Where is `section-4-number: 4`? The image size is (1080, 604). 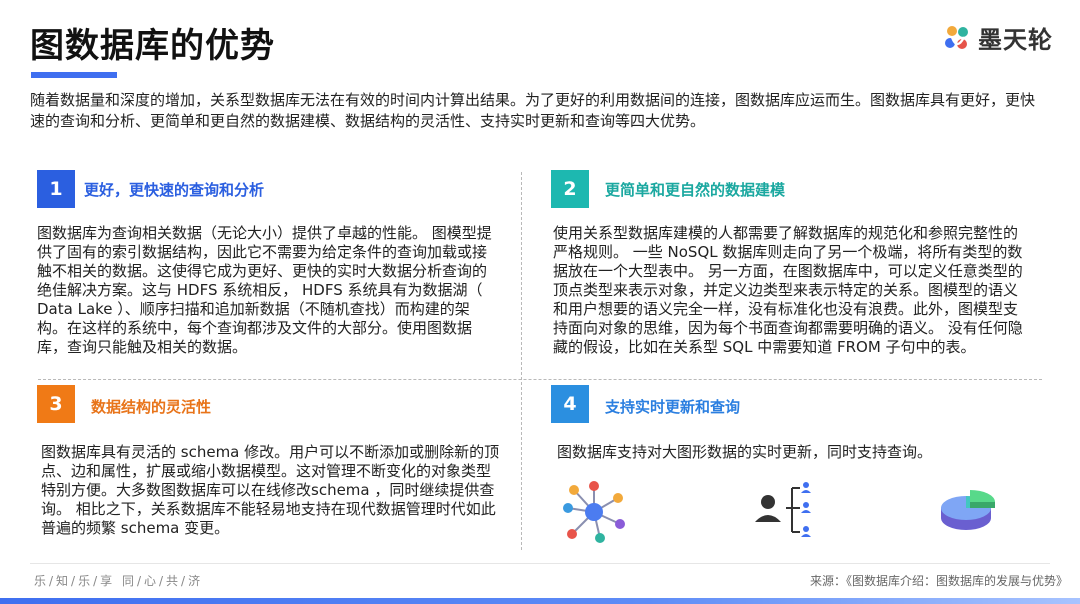
section-4-number: 4 is located at coordinates (570, 404).